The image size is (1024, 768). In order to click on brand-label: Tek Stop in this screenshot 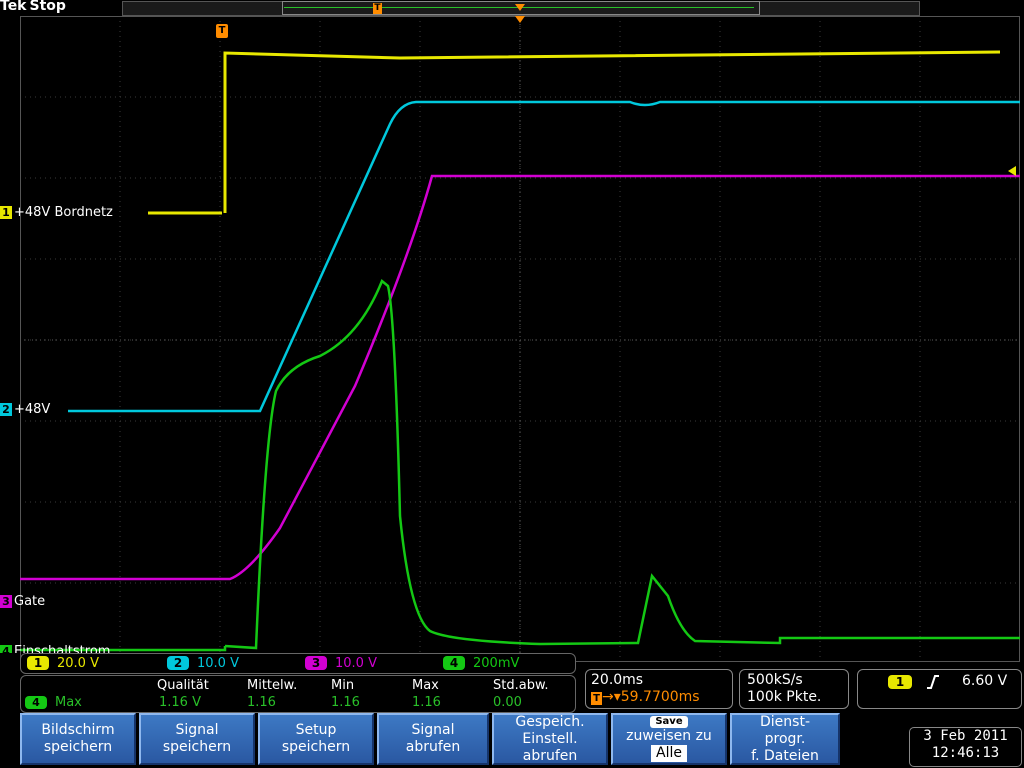, I will do `click(33, 7)`.